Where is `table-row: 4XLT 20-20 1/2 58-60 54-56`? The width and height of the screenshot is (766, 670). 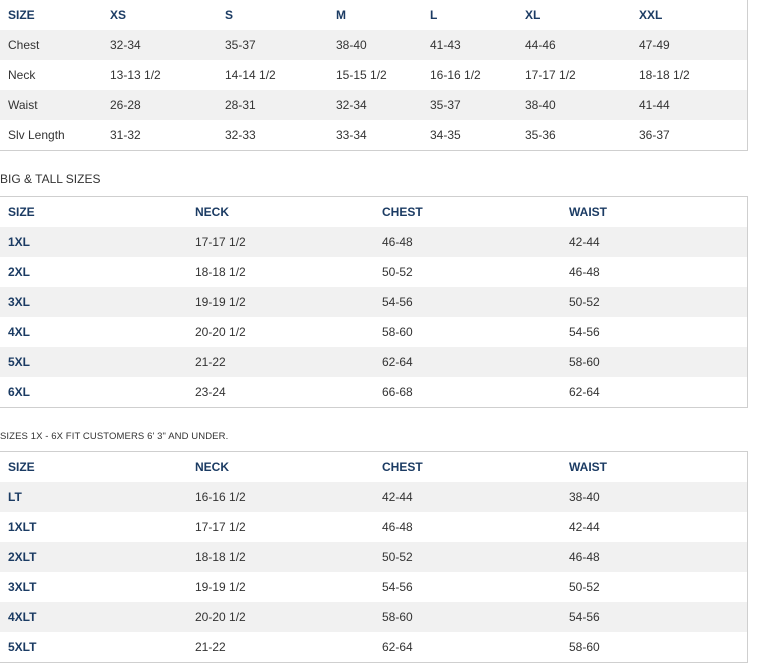
table-row: 4XLT 20-20 1/2 58-60 54-56 is located at coordinates (373, 617).